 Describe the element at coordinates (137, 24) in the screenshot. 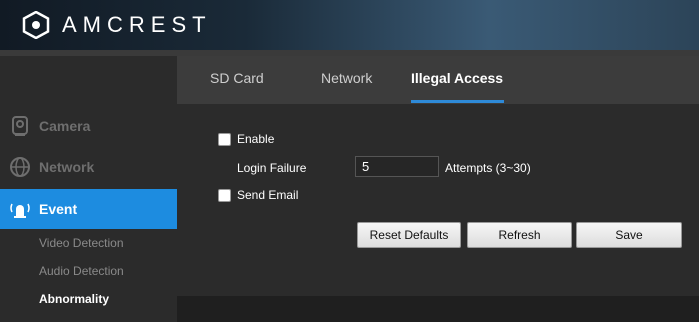

I see `brand-name: AMCREST` at that location.